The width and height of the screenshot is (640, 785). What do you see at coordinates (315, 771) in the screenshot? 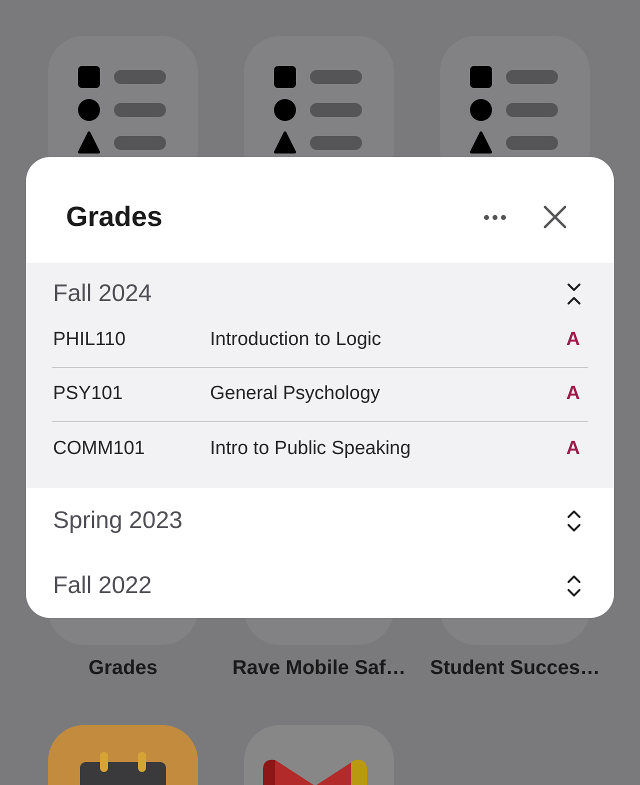
I see `mail-icon` at bounding box center [315, 771].